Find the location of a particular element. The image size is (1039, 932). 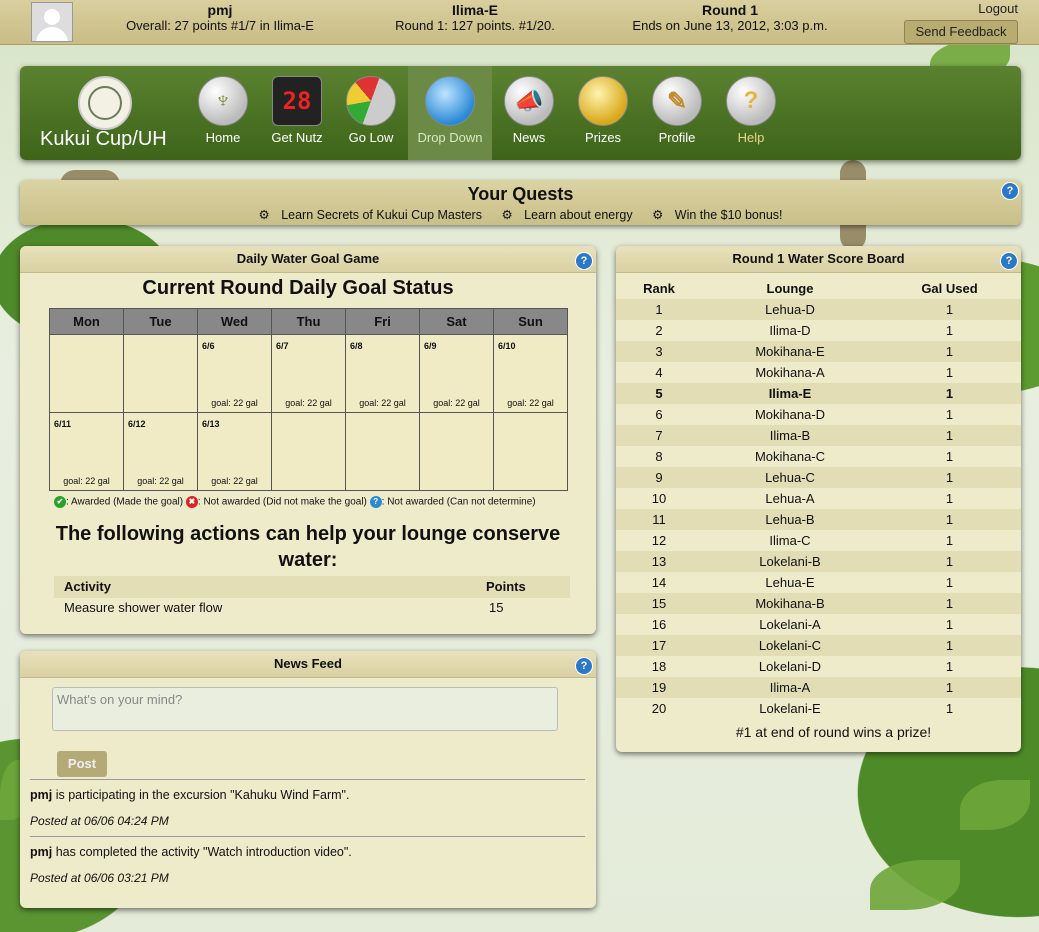

scoreboard-row: 8 Mokihana-C 1 is located at coordinates (818, 456).